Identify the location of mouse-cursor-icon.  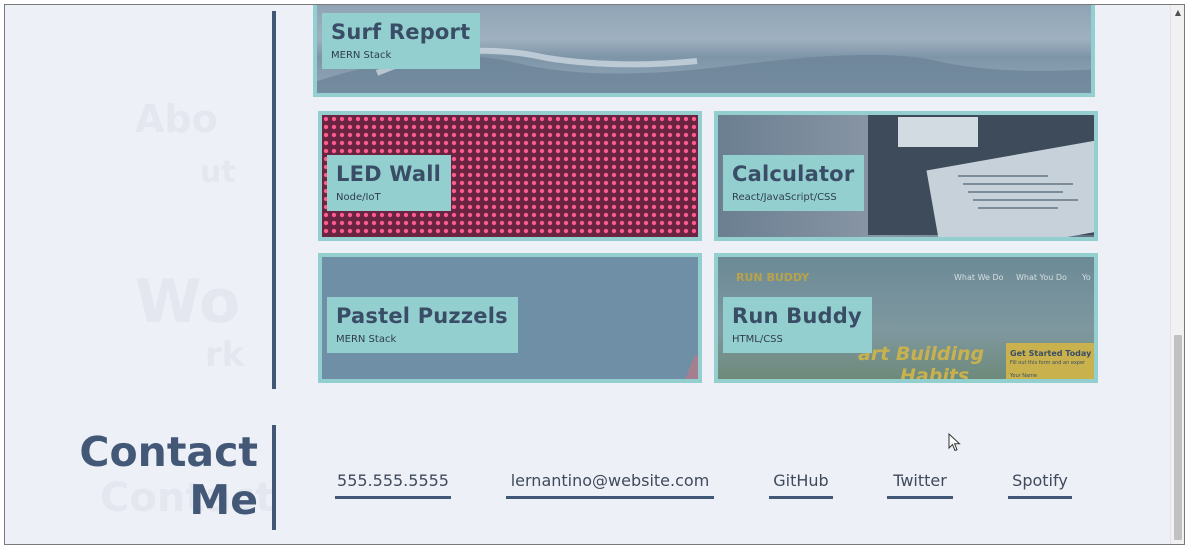
(954, 442).